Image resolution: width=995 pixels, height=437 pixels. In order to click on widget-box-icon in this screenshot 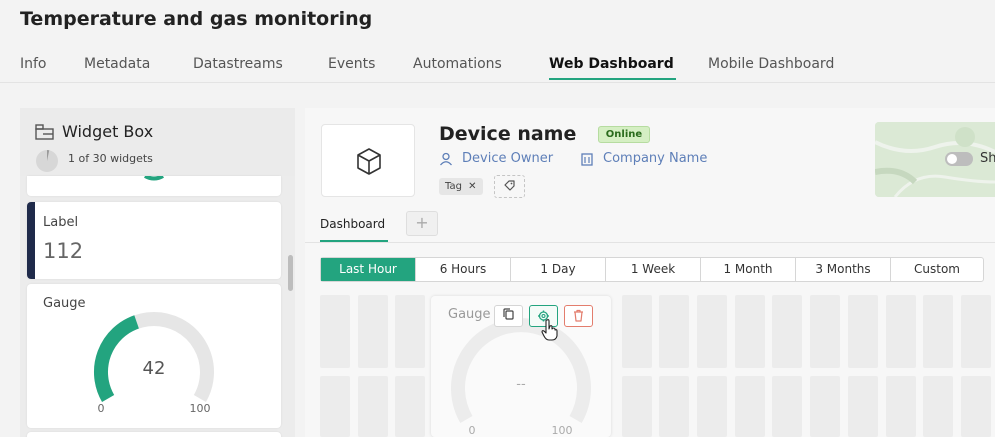, I will do `click(44, 132)`.